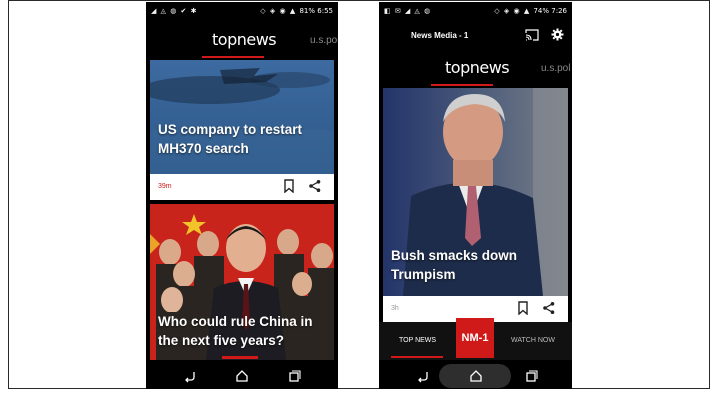 Image resolution: width=721 pixels, height=394 pixels. What do you see at coordinates (541, 11) in the screenshot?
I see `battery-text: 74%` at bounding box center [541, 11].